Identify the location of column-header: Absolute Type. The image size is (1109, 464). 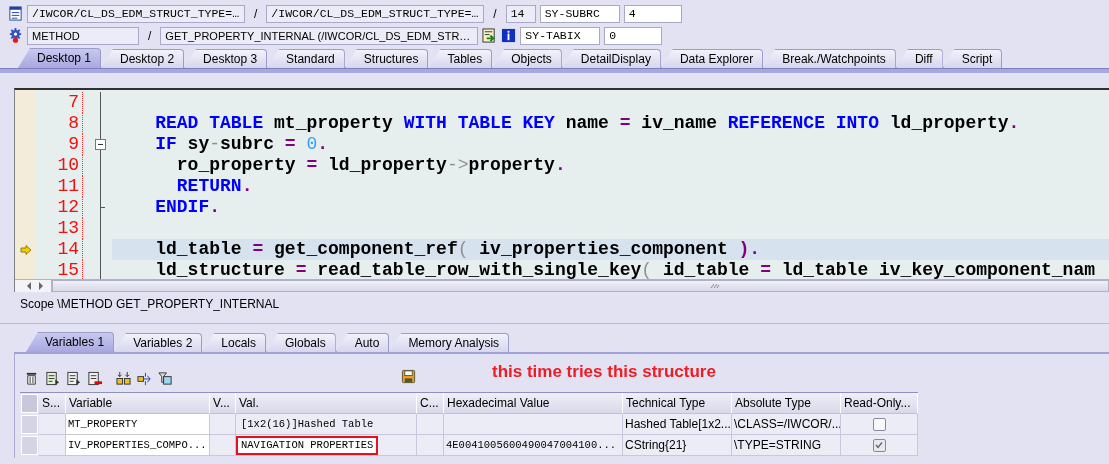
(786, 403).